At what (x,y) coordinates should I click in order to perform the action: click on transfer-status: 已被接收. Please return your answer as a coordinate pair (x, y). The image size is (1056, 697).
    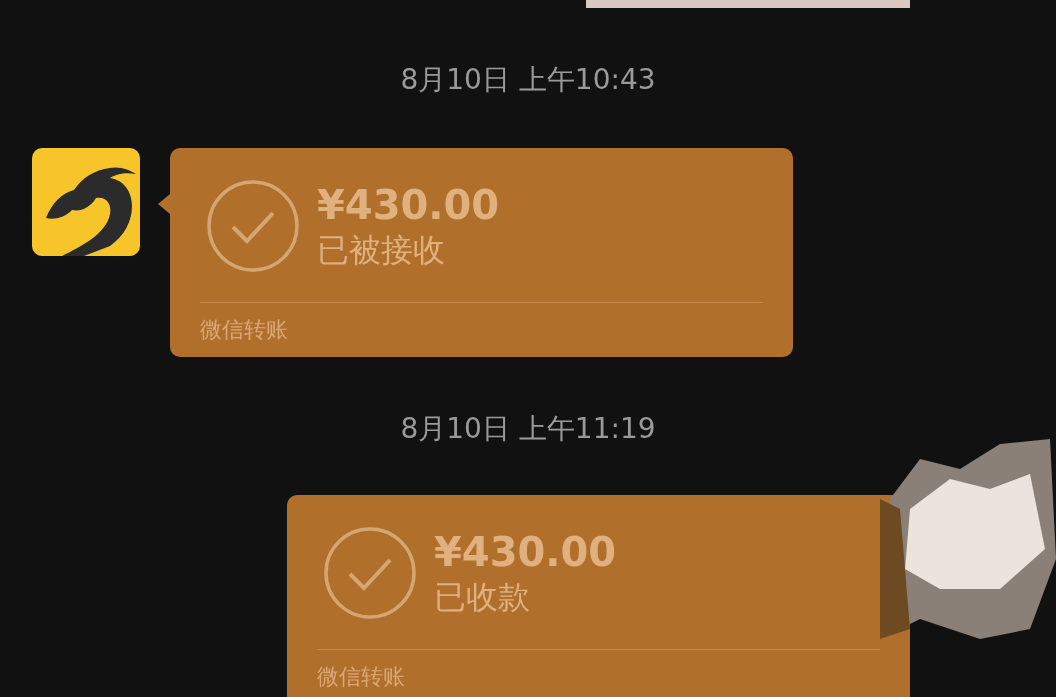
    Looking at the image, I should click on (381, 250).